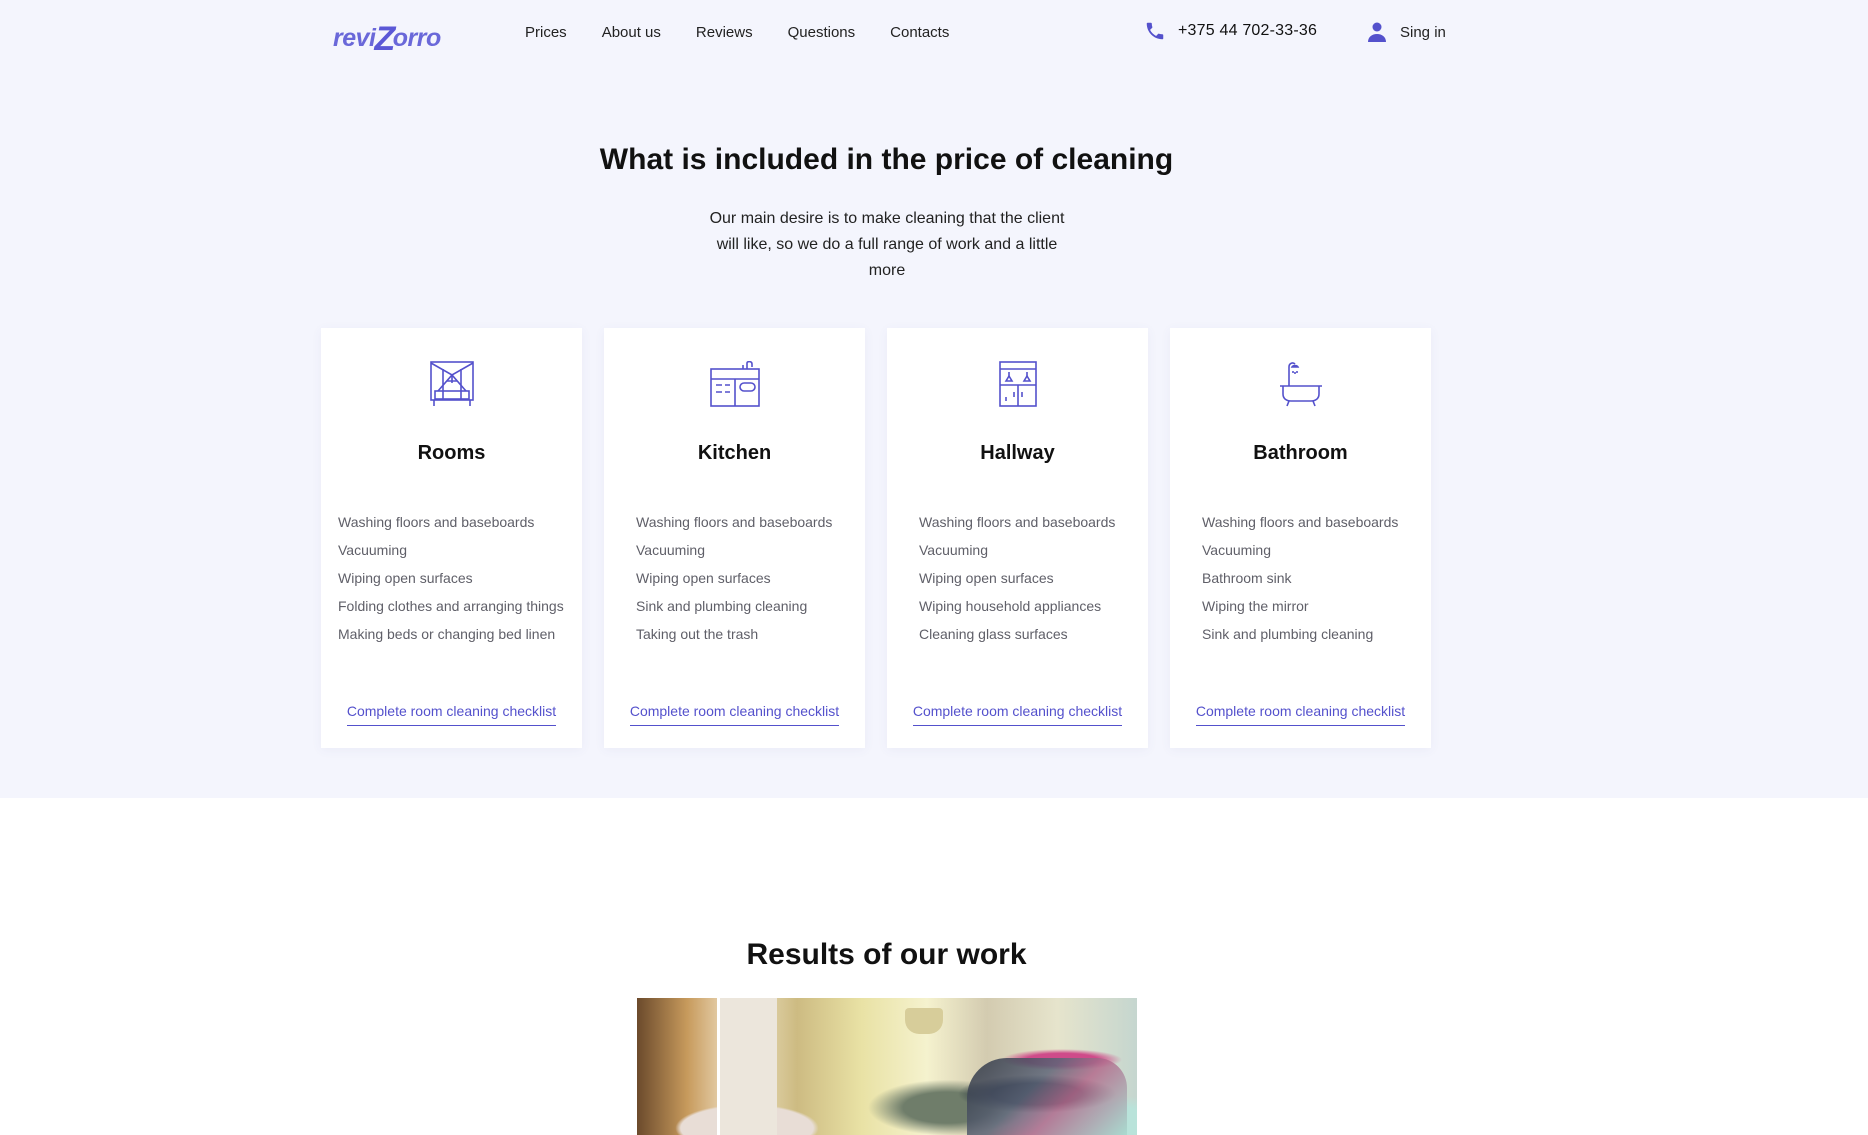 The image size is (1868, 1135). Describe the element at coordinates (919, 32) in the screenshot. I see `nav-contacts: Contacts` at that location.